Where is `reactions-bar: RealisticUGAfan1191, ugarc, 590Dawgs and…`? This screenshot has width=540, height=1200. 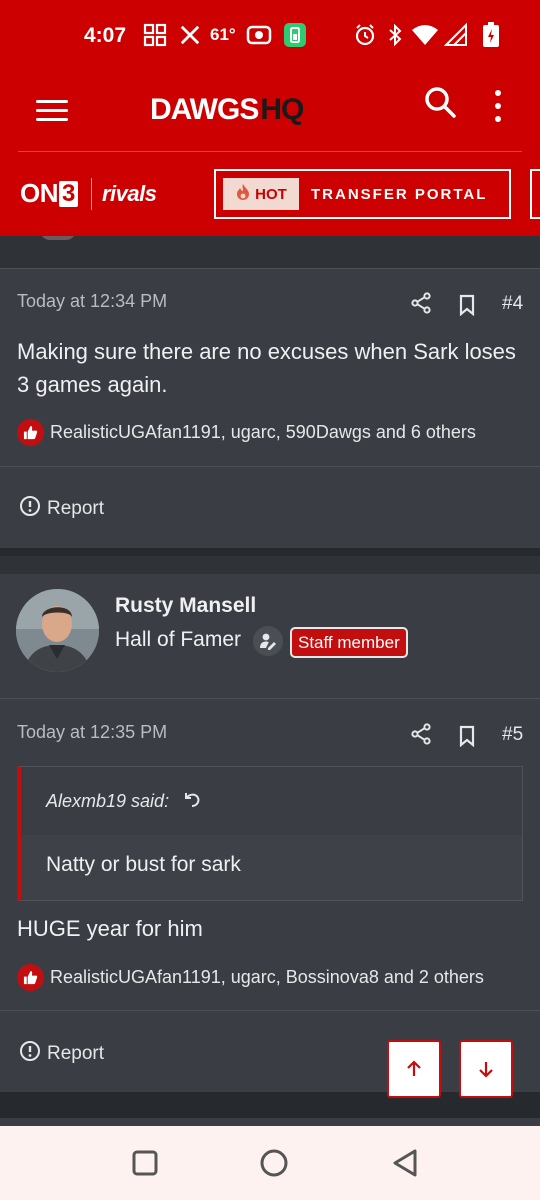 reactions-bar: RealisticUGAfan1191, ugarc, 590Dawgs and… is located at coordinates (246, 432).